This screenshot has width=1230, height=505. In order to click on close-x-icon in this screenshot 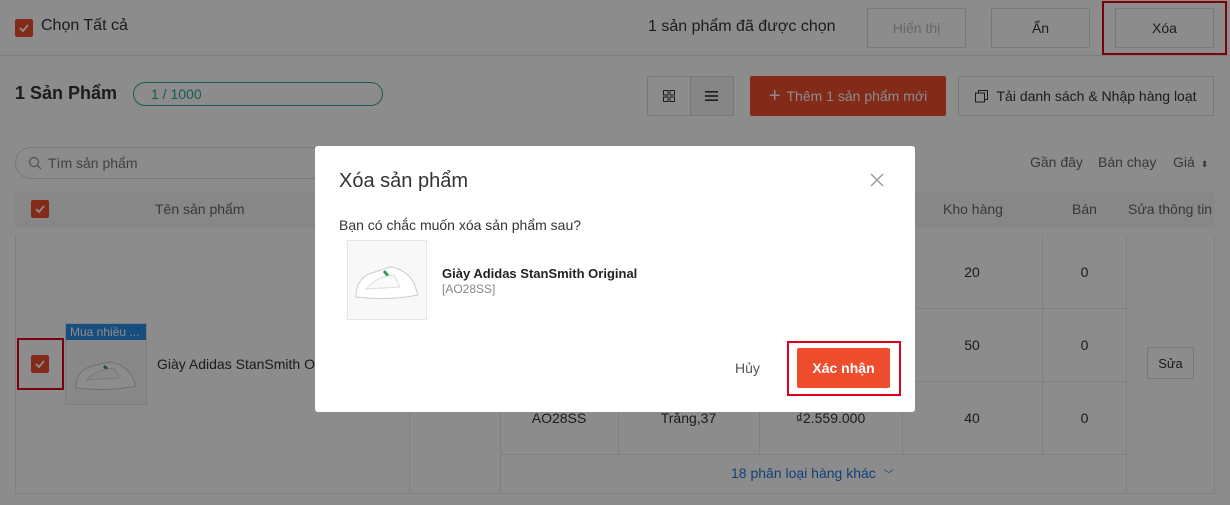, I will do `click(877, 180)`.